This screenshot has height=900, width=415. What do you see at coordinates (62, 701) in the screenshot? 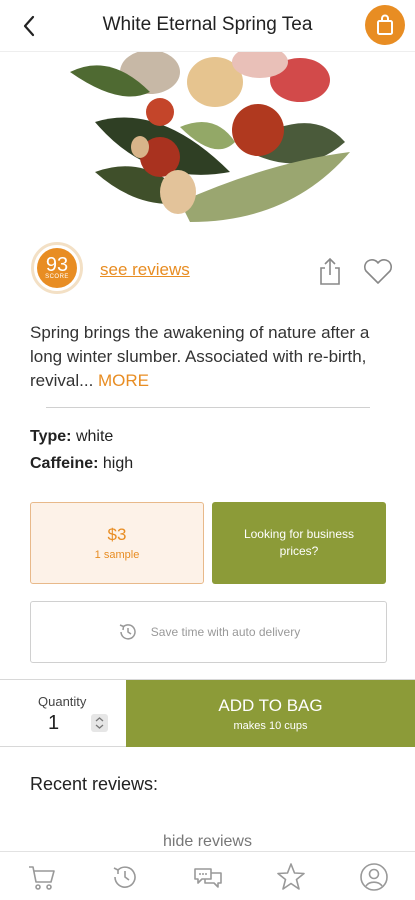
I see `quantity-label: Quantity` at bounding box center [62, 701].